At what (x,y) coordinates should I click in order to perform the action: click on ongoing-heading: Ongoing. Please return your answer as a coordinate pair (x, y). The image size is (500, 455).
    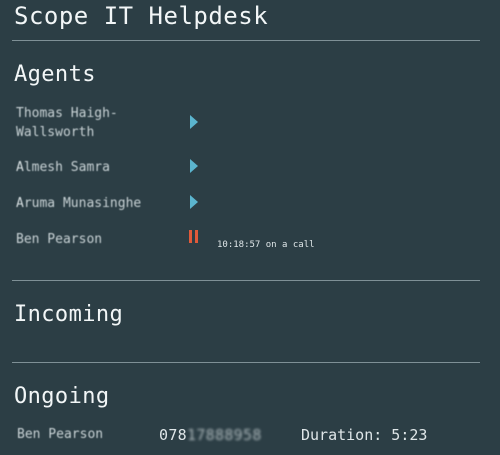
    Looking at the image, I should click on (62, 396).